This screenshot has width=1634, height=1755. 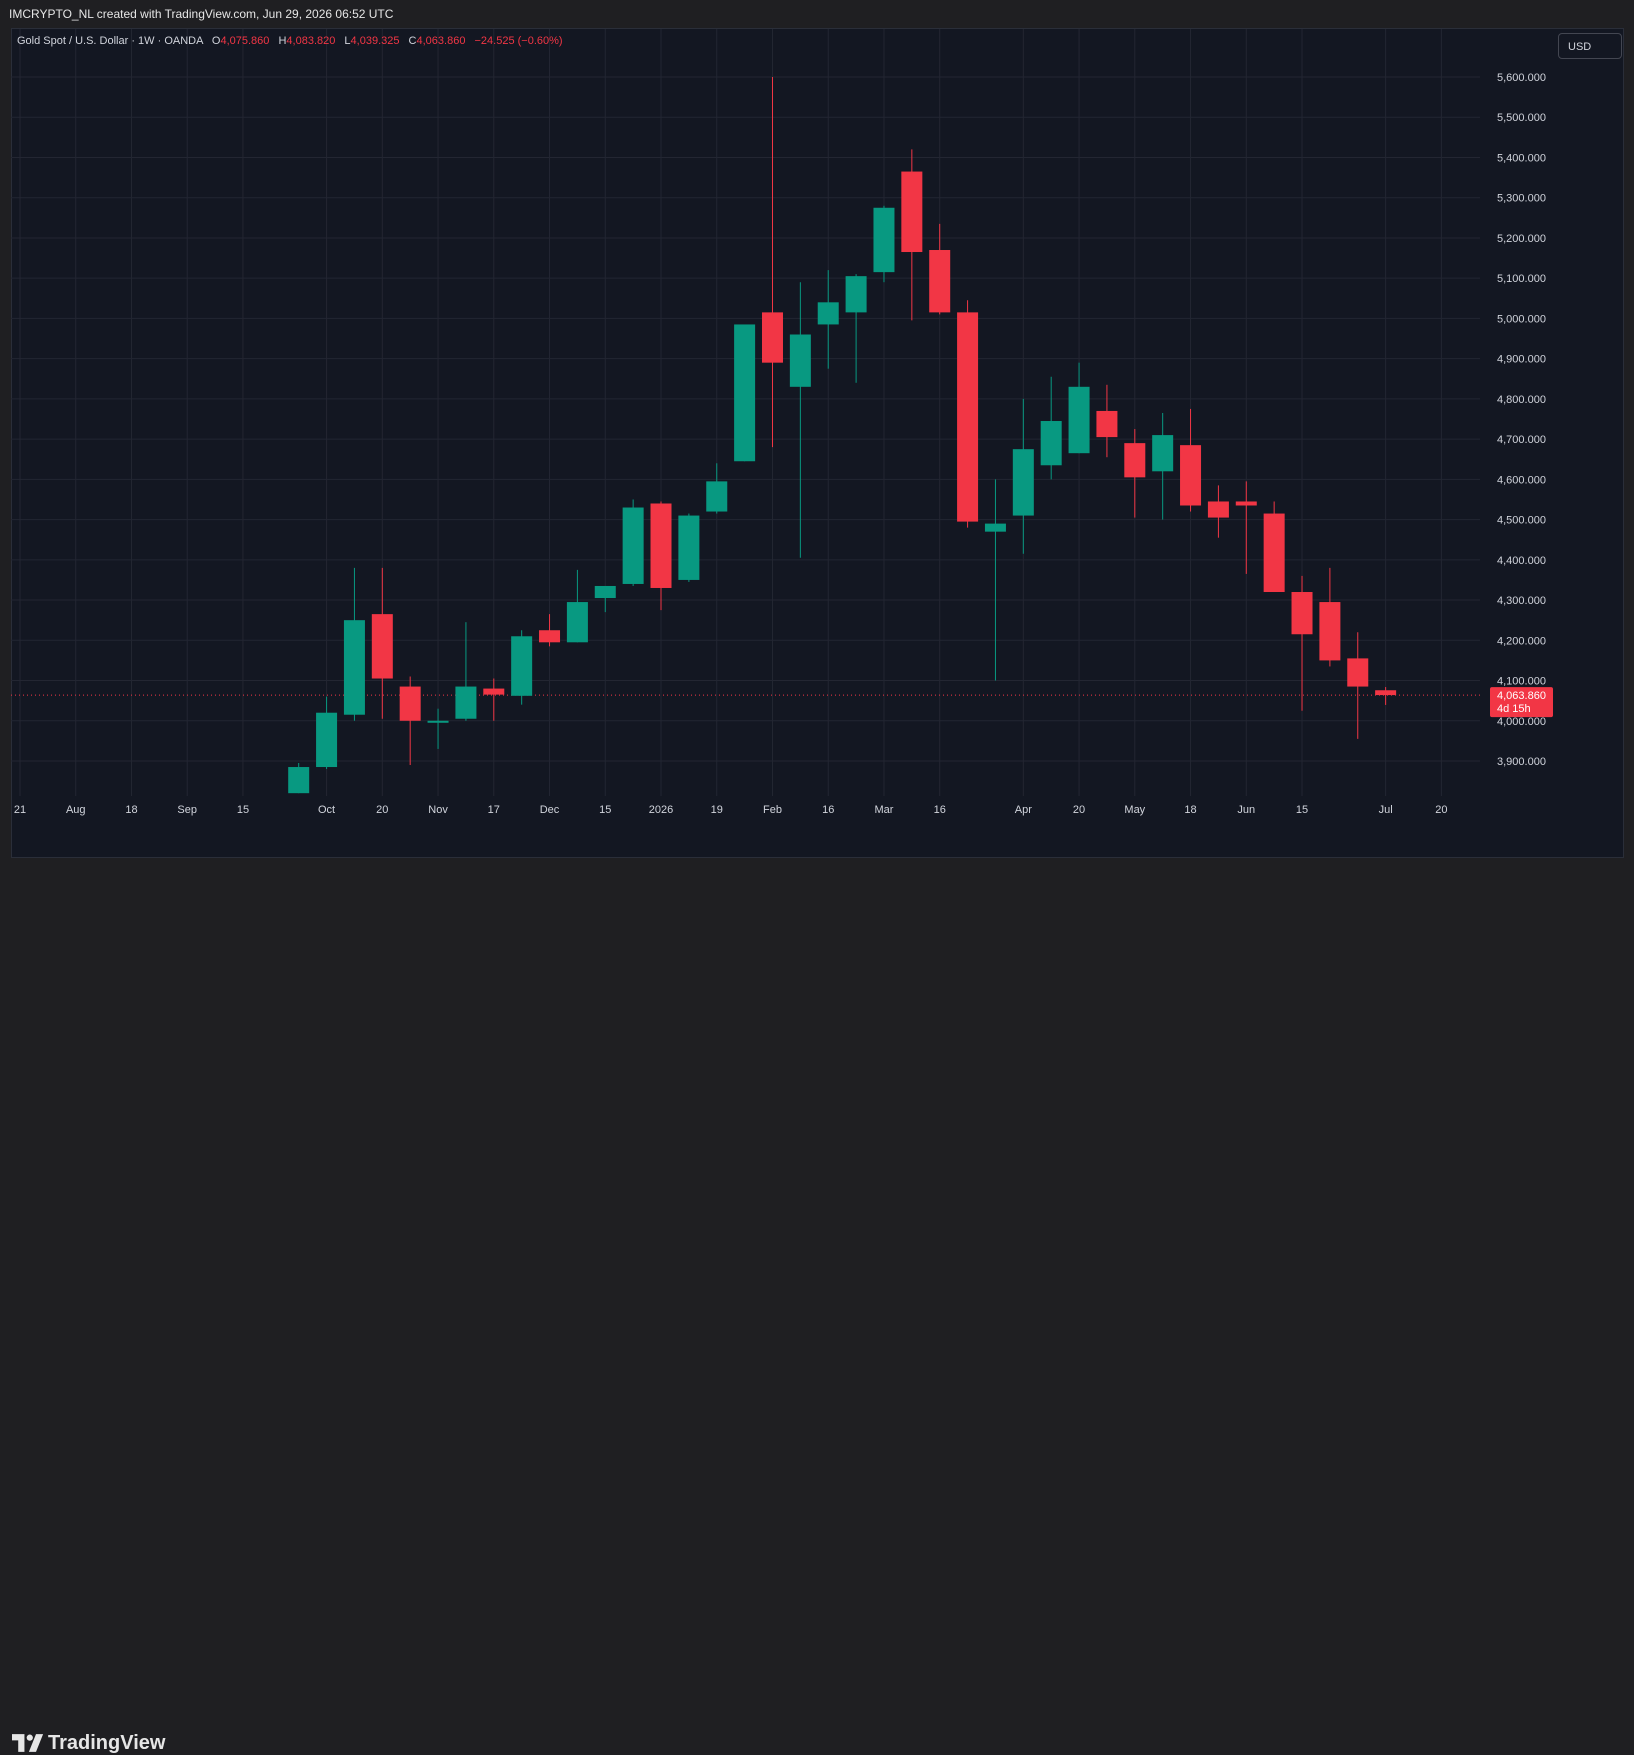 What do you see at coordinates (1521, 762) in the screenshot?
I see `price-tick-label: 3,900.000` at bounding box center [1521, 762].